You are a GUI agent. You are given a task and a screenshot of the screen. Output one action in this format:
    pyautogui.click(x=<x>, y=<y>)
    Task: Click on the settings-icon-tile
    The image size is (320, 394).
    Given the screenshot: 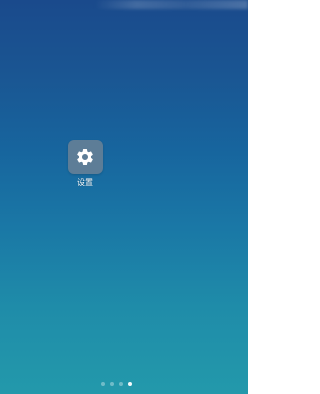 What is the action you would take?
    pyautogui.click(x=85, y=157)
    